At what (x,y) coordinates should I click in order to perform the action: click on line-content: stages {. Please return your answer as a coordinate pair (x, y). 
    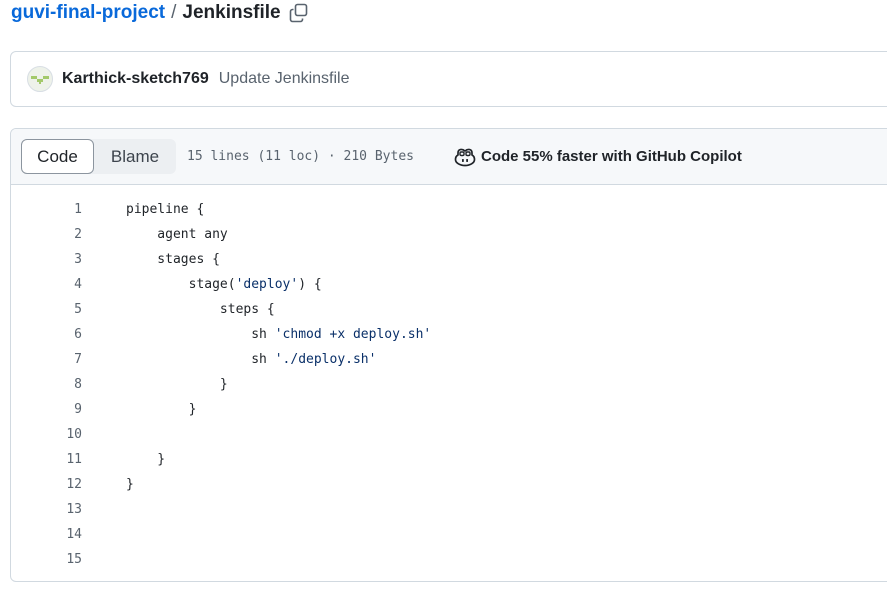
    Looking at the image, I should click on (173, 259).